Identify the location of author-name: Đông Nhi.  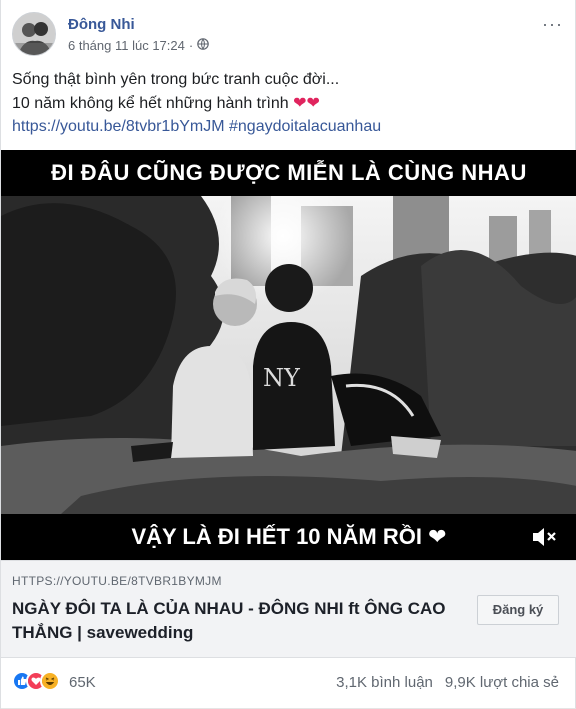
(101, 24).